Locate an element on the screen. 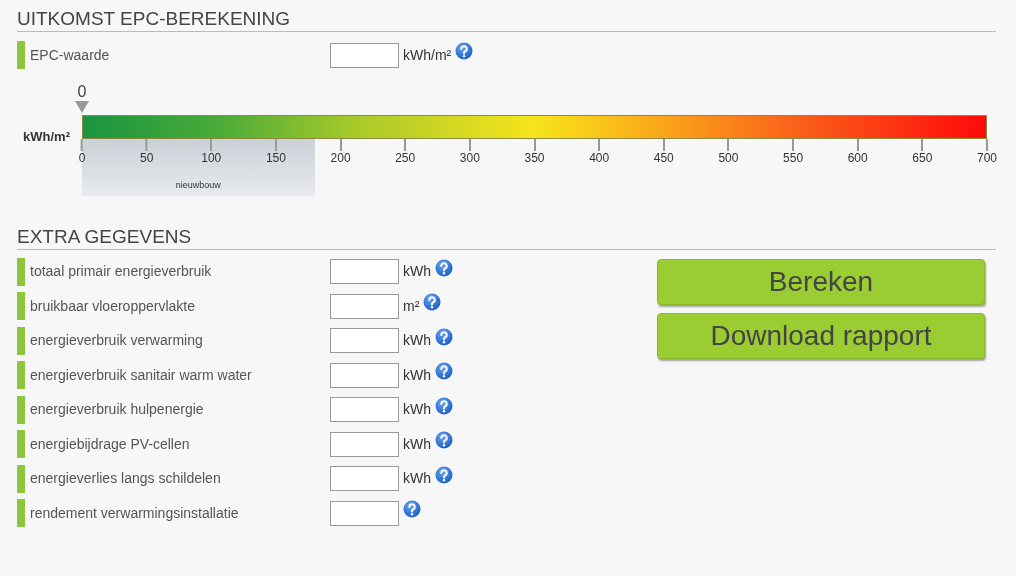 This screenshot has width=1016, height=576. tick-label: 600 is located at coordinates (857, 157).